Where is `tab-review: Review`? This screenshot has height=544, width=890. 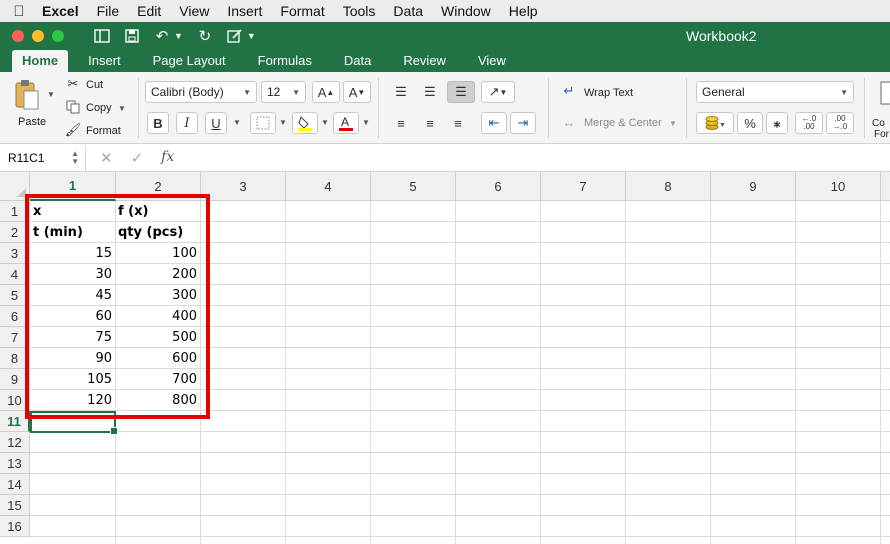 tab-review: Review is located at coordinates (428, 61).